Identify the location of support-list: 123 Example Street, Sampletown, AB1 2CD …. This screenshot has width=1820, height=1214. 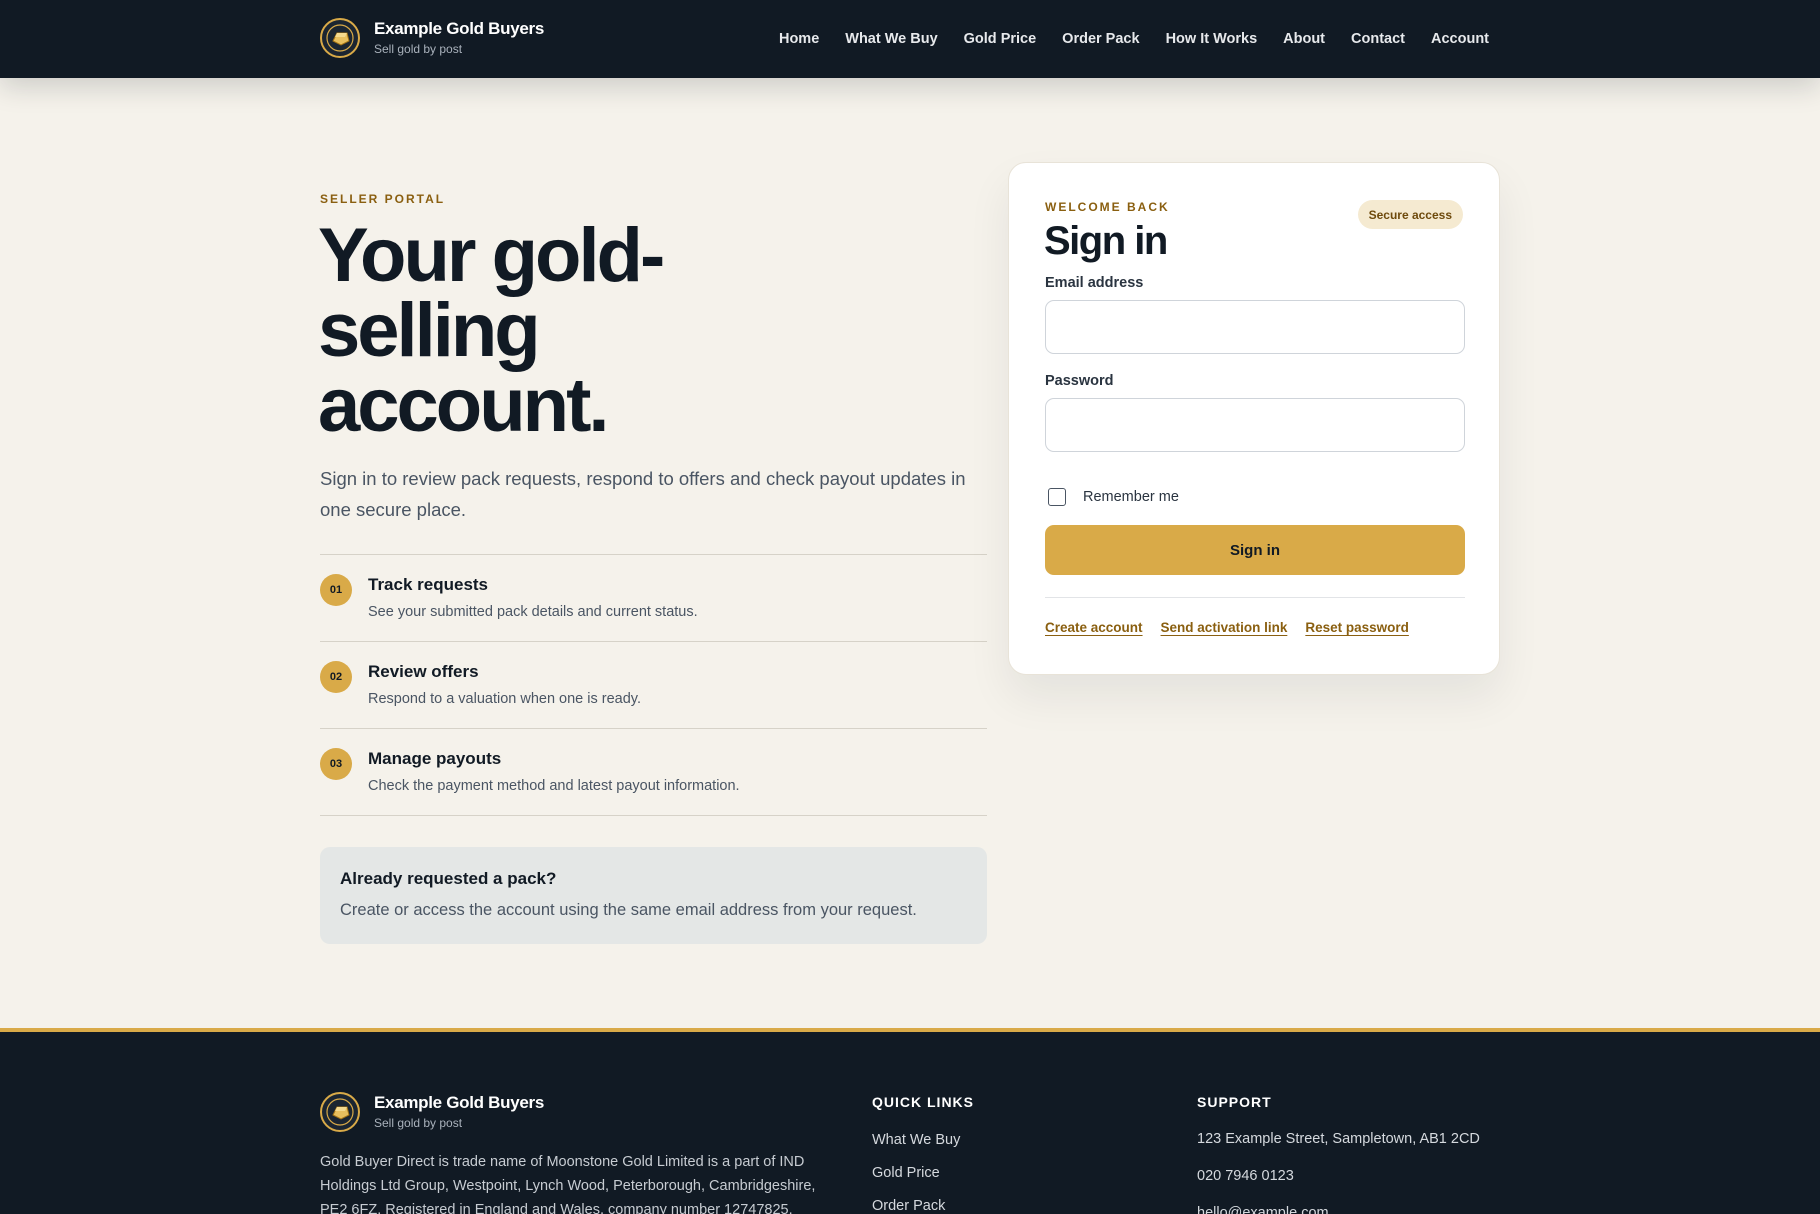
(1338, 1172).